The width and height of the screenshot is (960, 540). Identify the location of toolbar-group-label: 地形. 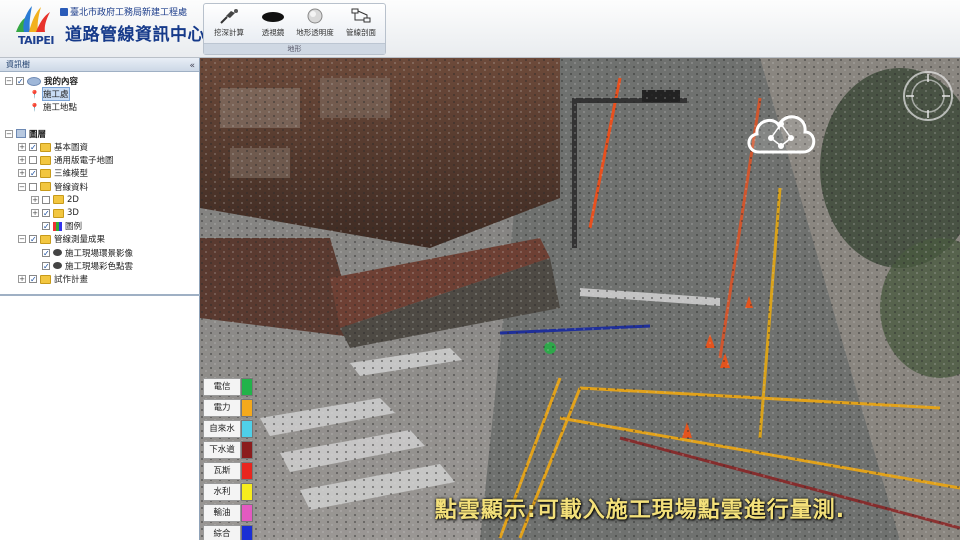
(294, 48).